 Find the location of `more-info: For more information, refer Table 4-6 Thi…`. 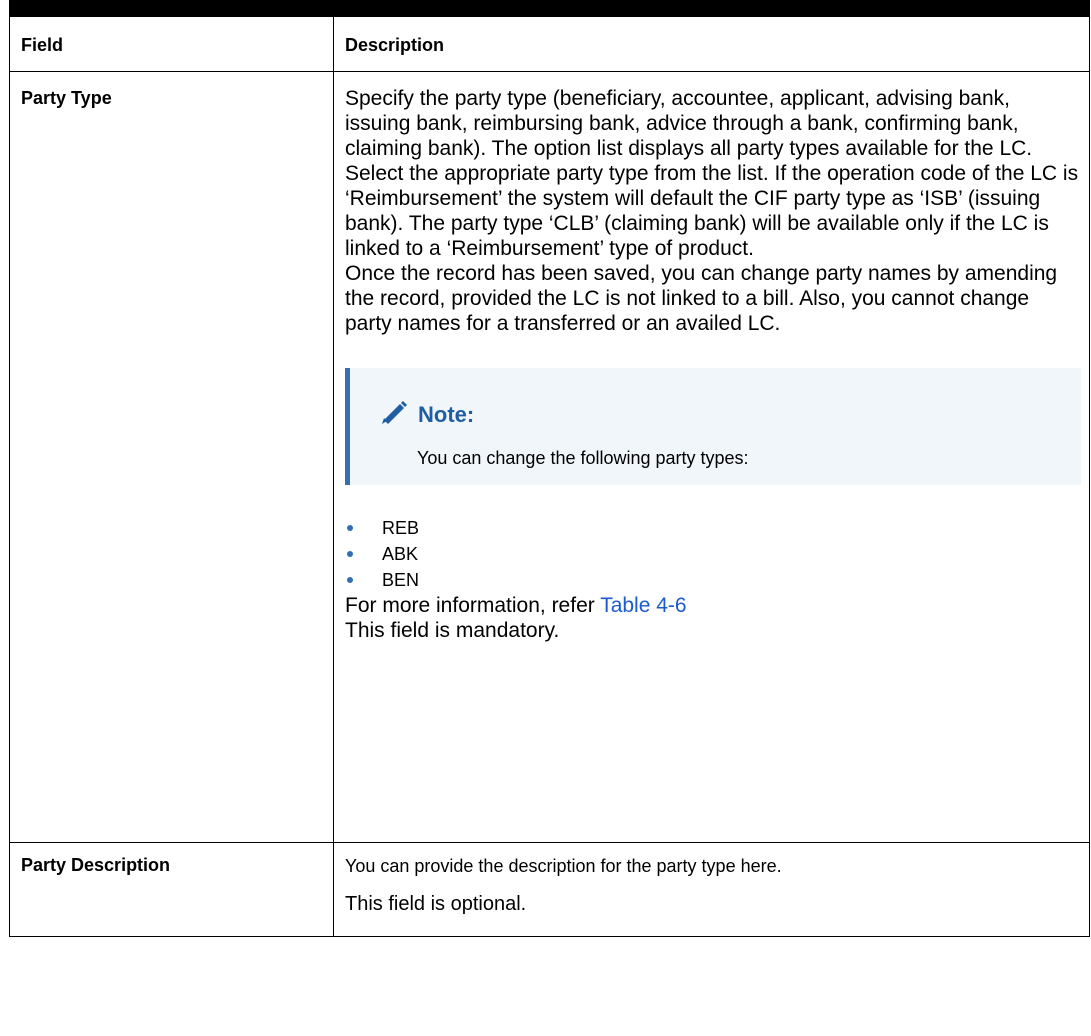

more-info: For more information, refer Table 4-6 Thi… is located at coordinates (516, 618).